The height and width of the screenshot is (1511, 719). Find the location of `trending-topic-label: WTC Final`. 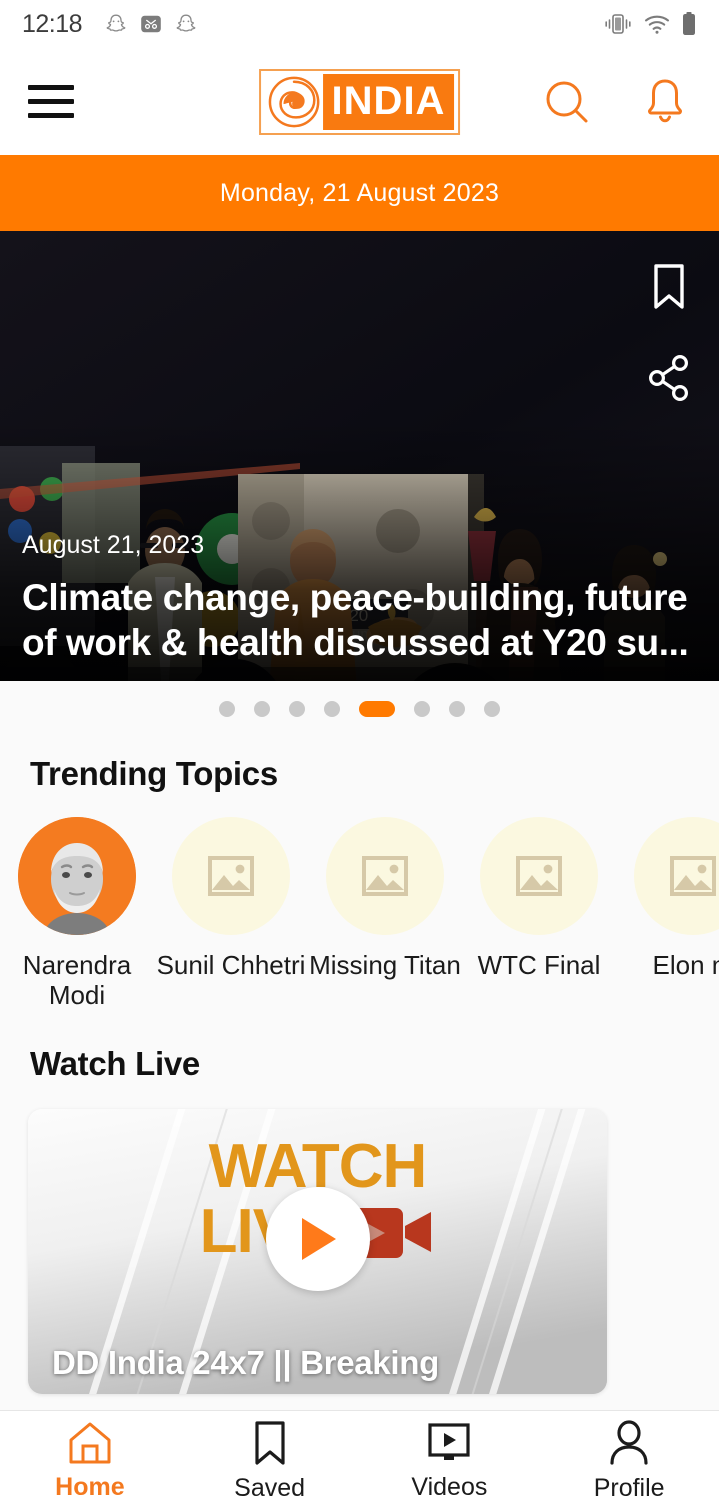

trending-topic-label: WTC Final is located at coordinates (539, 965).